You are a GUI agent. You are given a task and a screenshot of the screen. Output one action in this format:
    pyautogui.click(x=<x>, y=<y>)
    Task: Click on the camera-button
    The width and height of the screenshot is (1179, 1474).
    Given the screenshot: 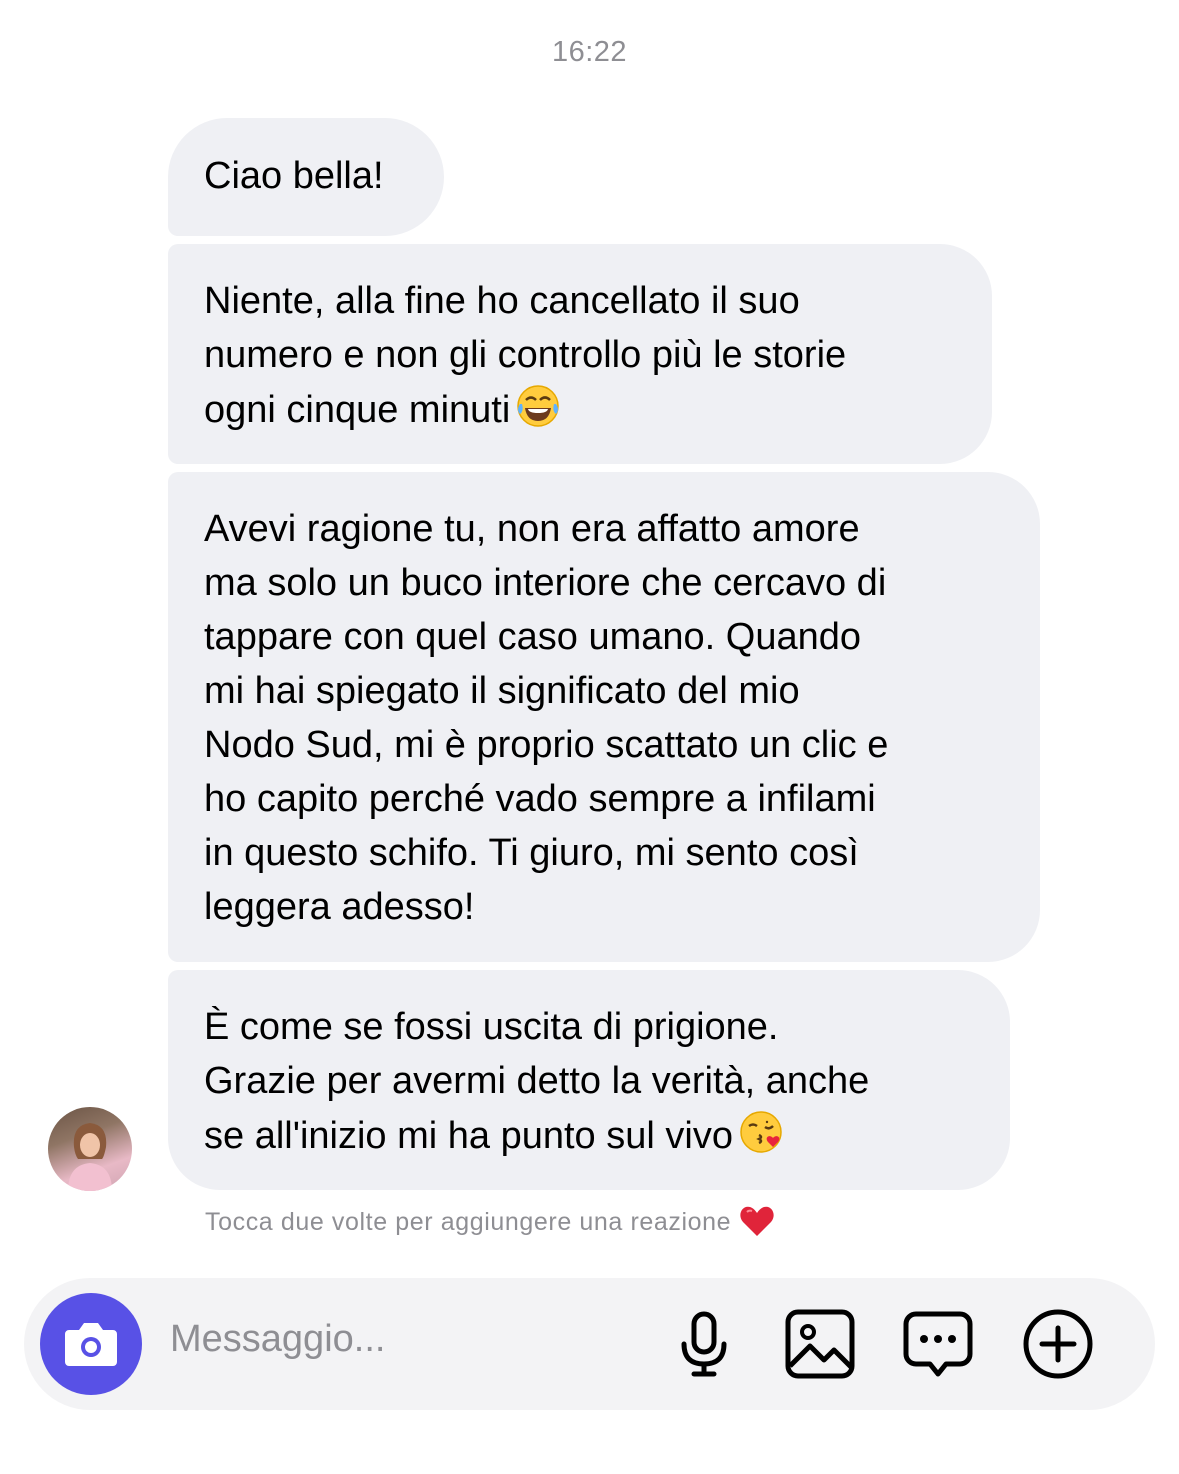 What is the action you would take?
    pyautogui.click(x=91, y=1344)
    